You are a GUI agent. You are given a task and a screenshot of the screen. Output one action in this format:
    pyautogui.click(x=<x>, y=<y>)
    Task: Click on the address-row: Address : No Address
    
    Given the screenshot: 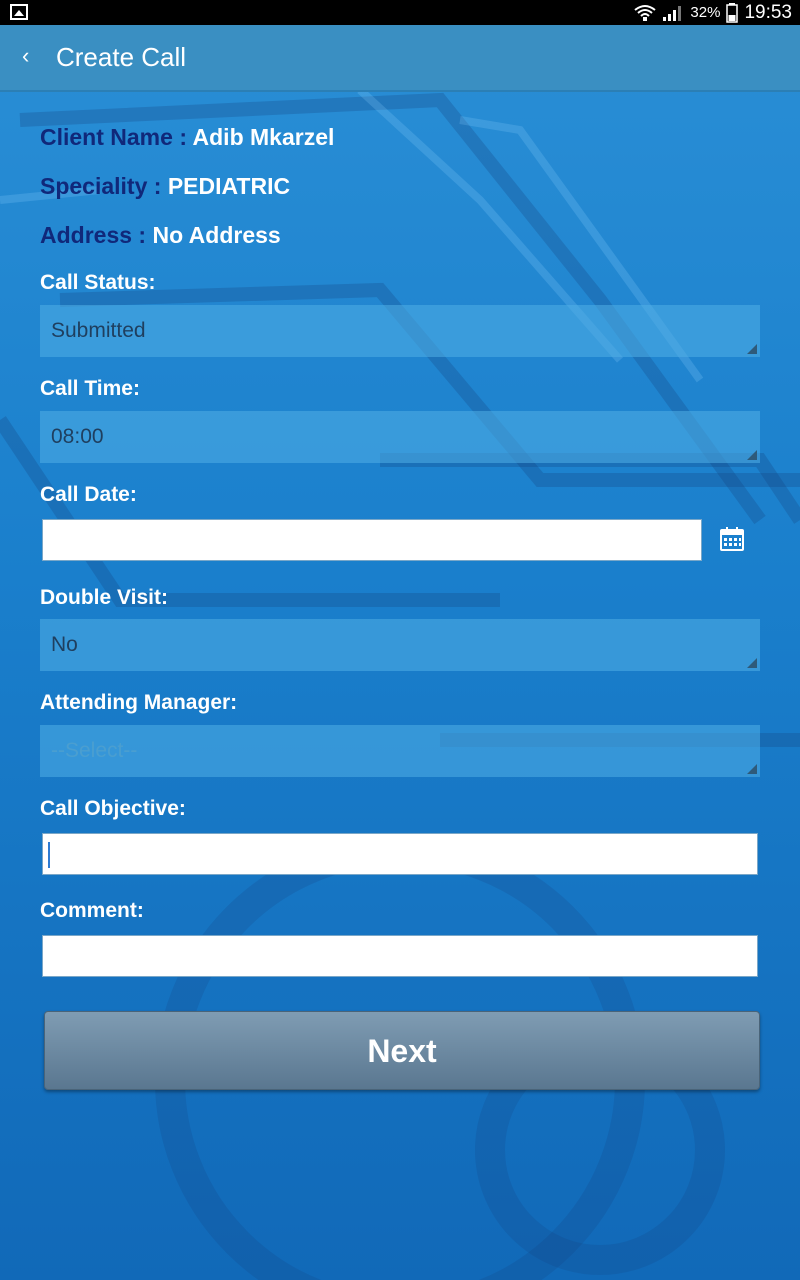 What is the action you would take?
    pyautogui.click(x=160, y=235)
    